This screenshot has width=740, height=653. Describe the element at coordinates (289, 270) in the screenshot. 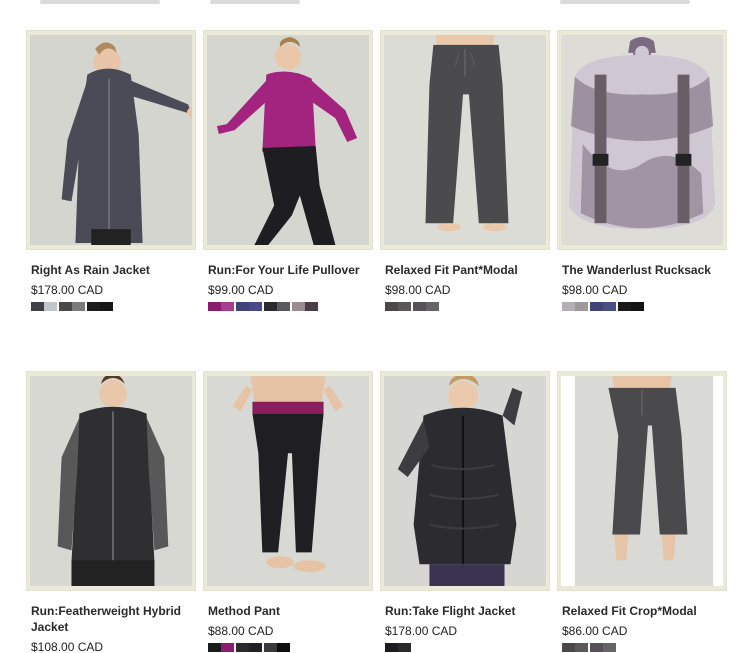

I see `product-name-link: Run:For Your Life Pullover` at that location.